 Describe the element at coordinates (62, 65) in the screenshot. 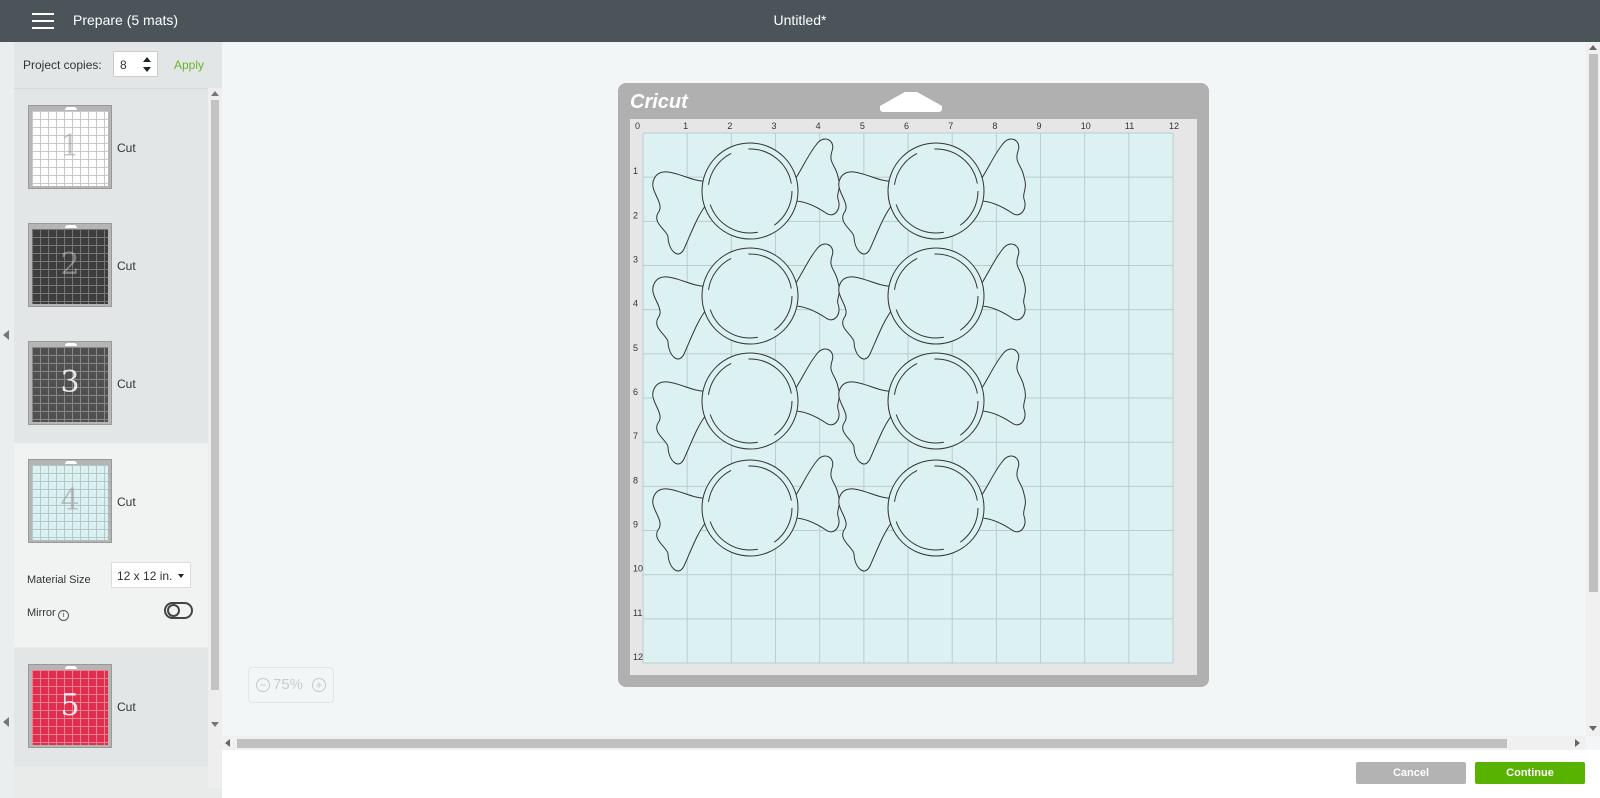

I see `project-copies-label: Project copies:` at that location.